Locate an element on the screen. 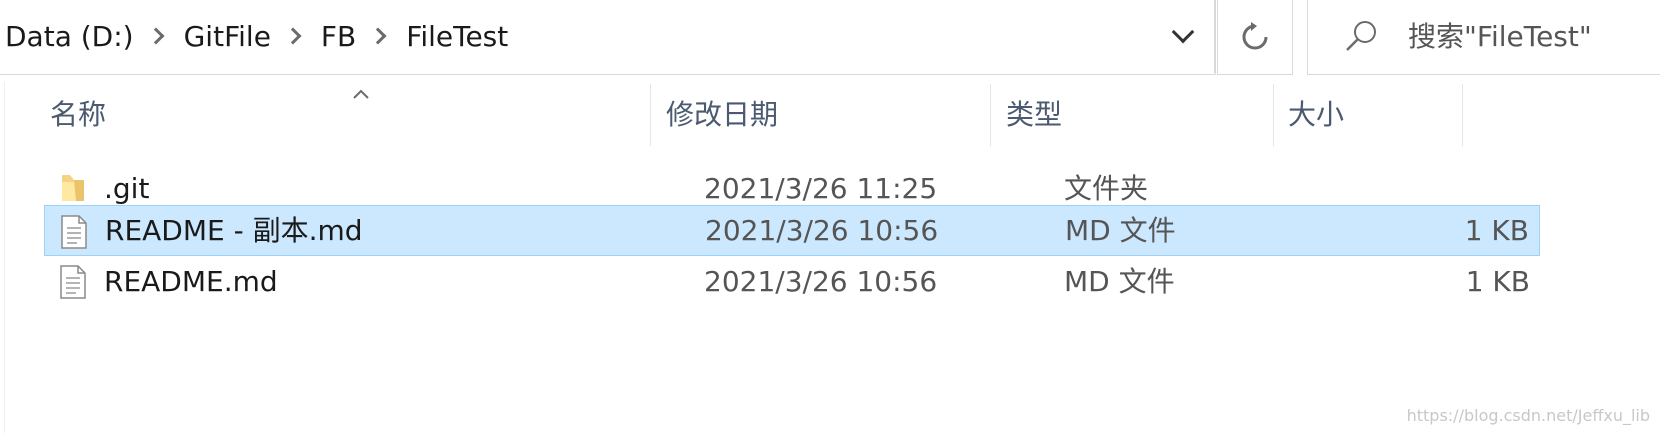  address-history-button is located at coordinates (1183, 36).